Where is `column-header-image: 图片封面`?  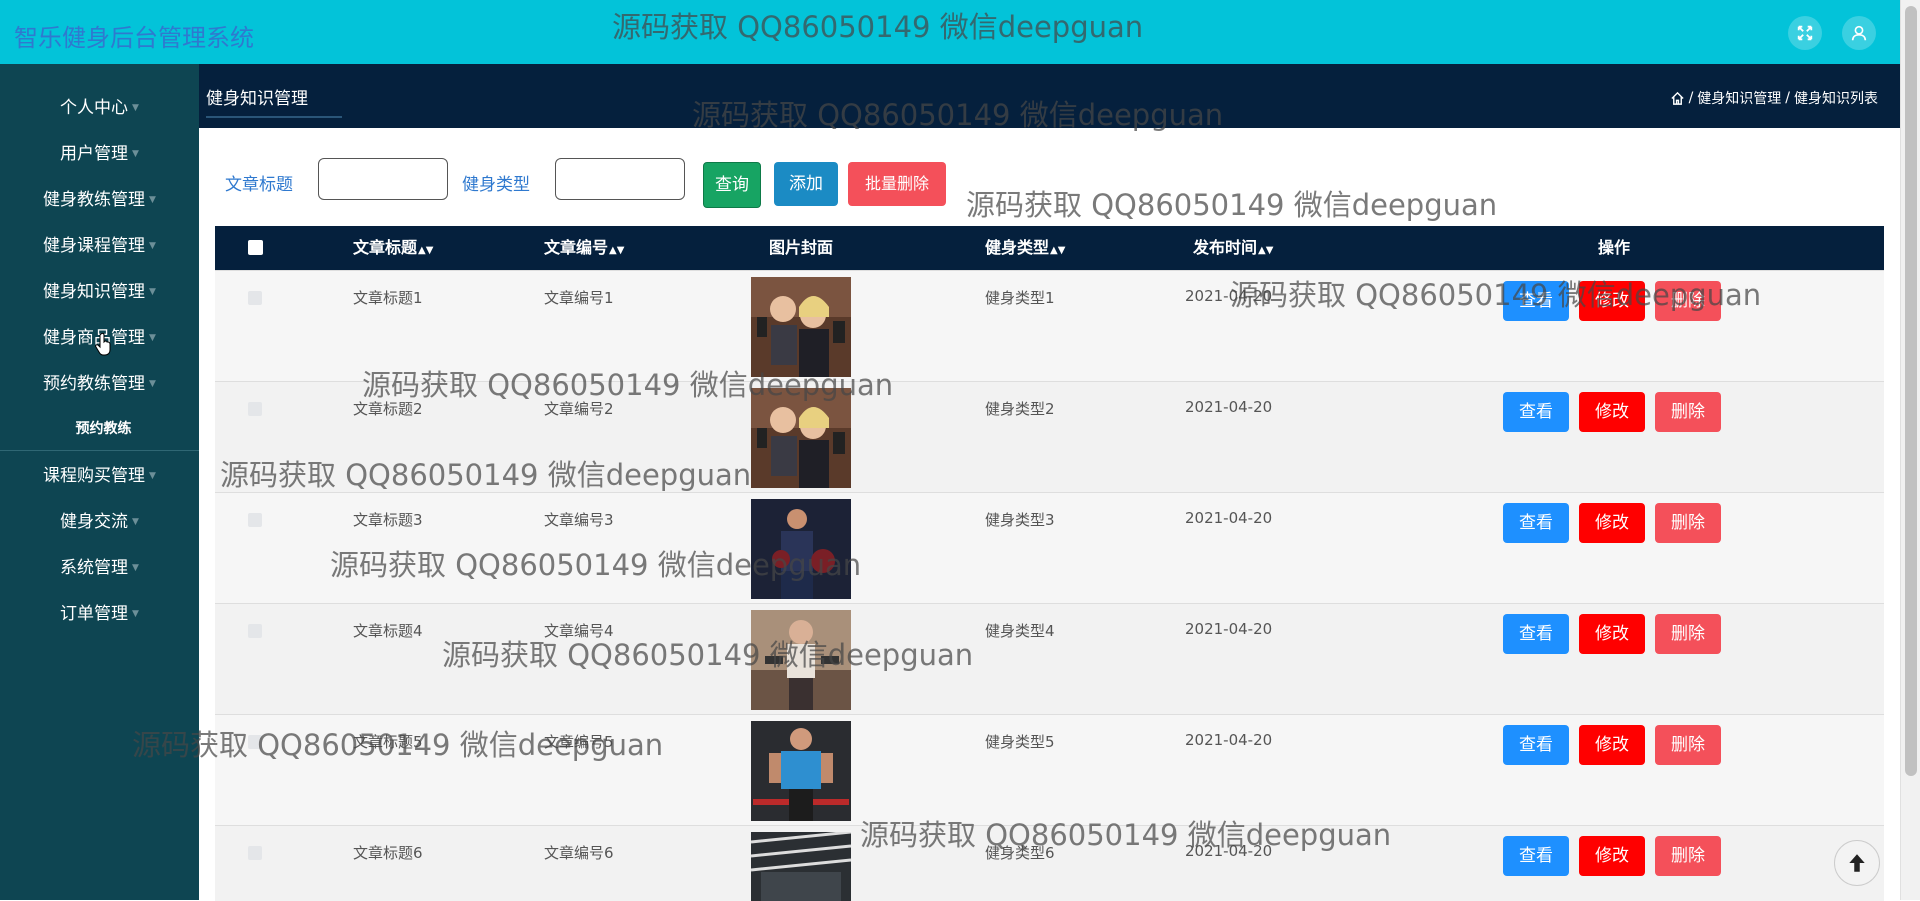 column-header-image: 图片封面 is located at coordinates (801, 247).